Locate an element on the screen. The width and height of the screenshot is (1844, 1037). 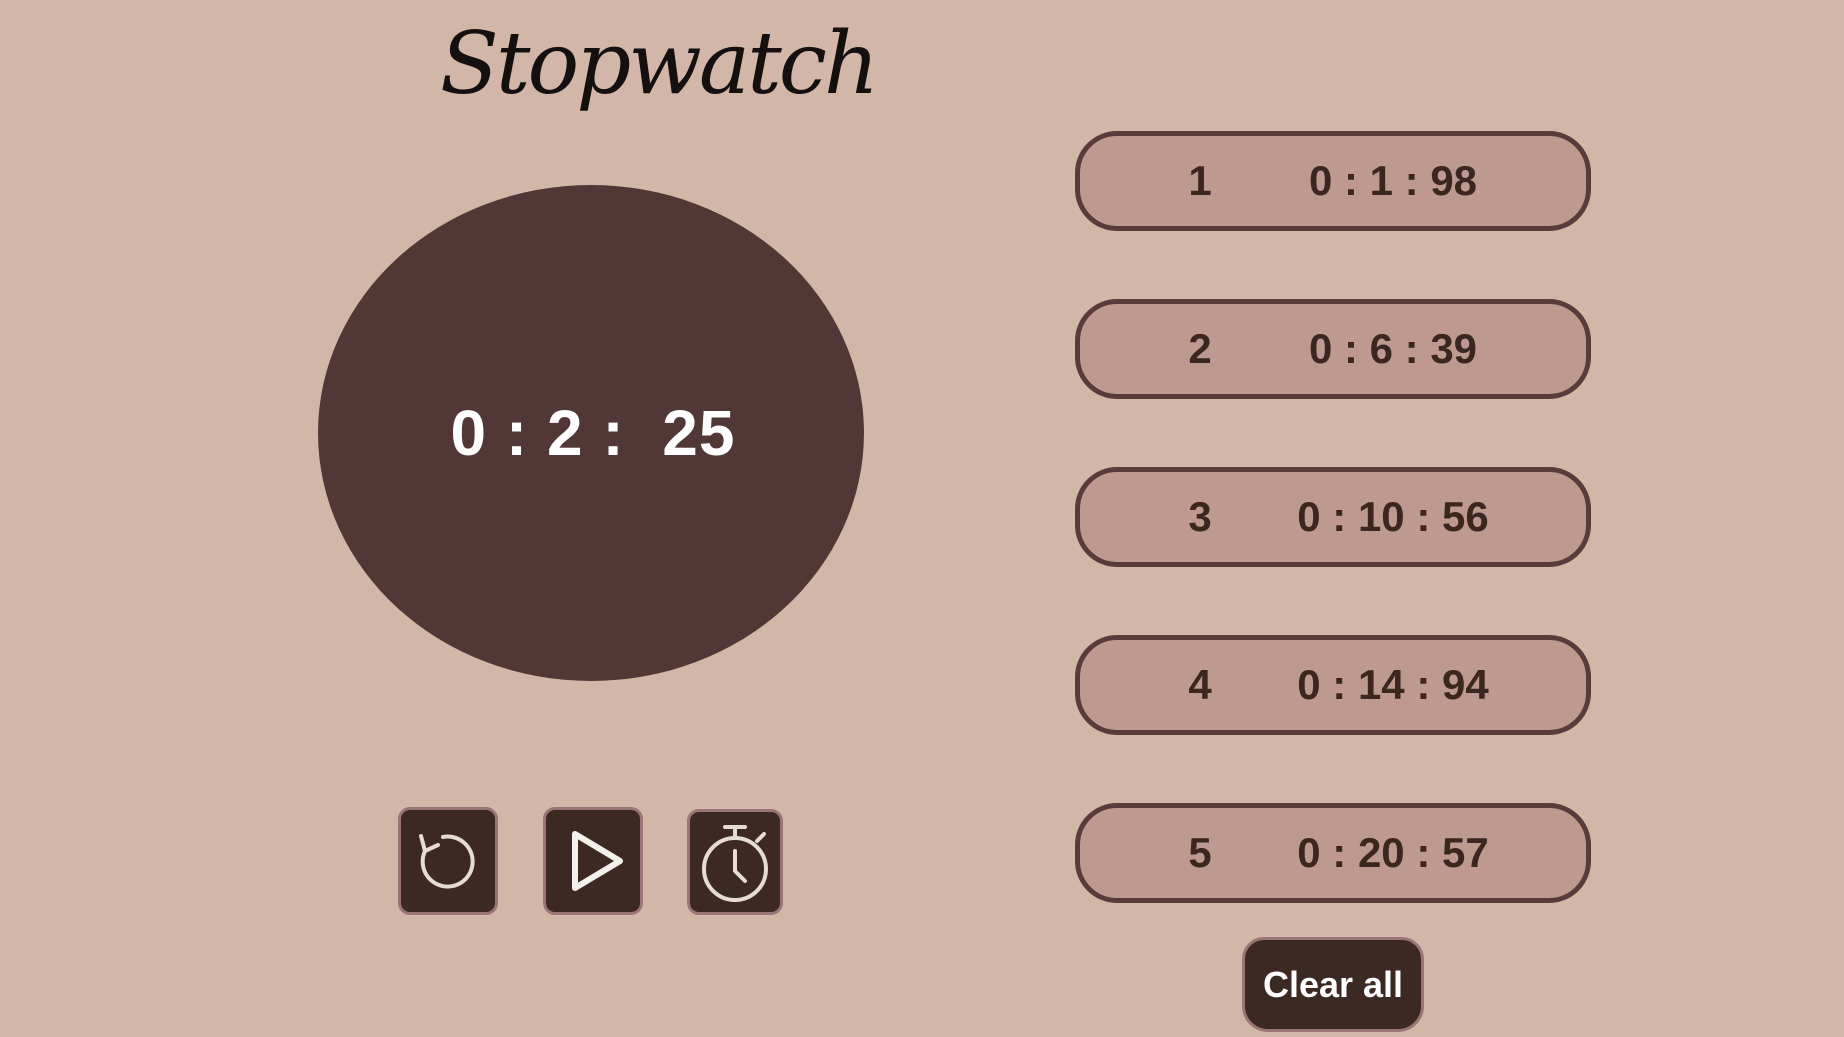
elapsed-time-display: 0 : 2 : 25 is located at coordinates (593, 433).